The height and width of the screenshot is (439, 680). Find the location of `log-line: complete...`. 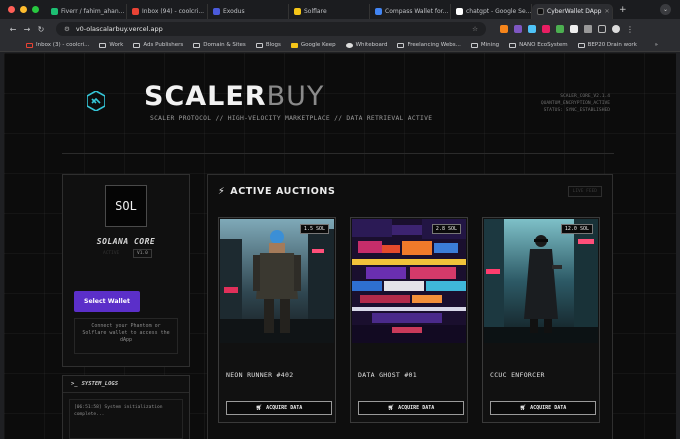

log-line: complete... is located at coordinates (89, 414).